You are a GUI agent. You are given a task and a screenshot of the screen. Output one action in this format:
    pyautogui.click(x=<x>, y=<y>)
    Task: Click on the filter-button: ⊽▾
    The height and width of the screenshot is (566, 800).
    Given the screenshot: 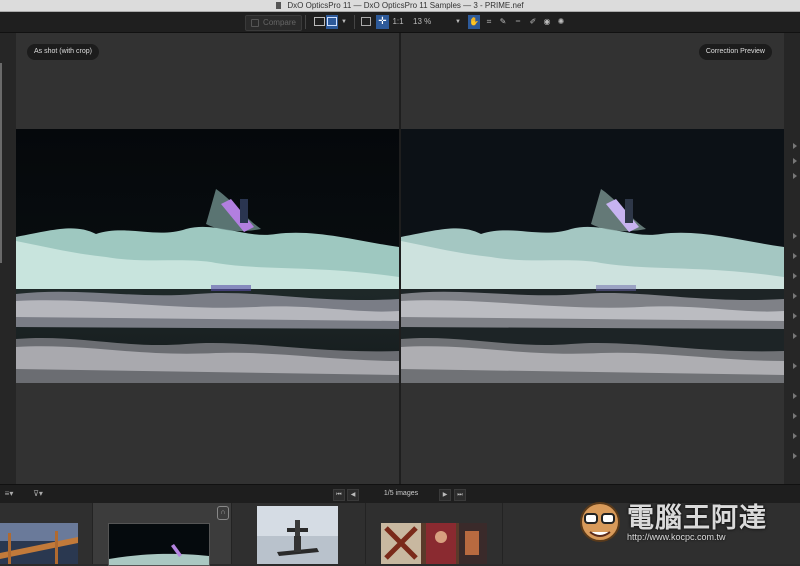 What is the action you would take?
    pyautogui.click(x=38, y=494)
    